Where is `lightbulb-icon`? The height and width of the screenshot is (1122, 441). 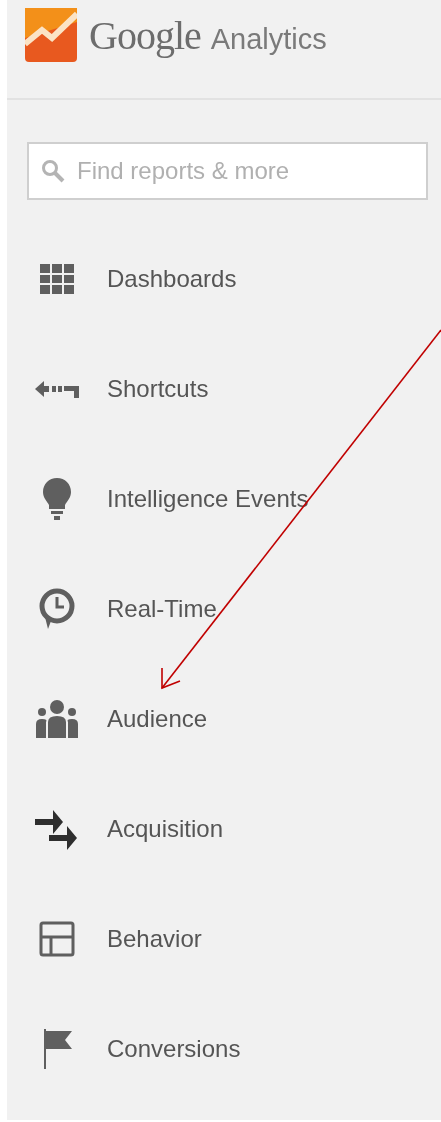 lightbulb-icon is located at coordinates (57, 499).